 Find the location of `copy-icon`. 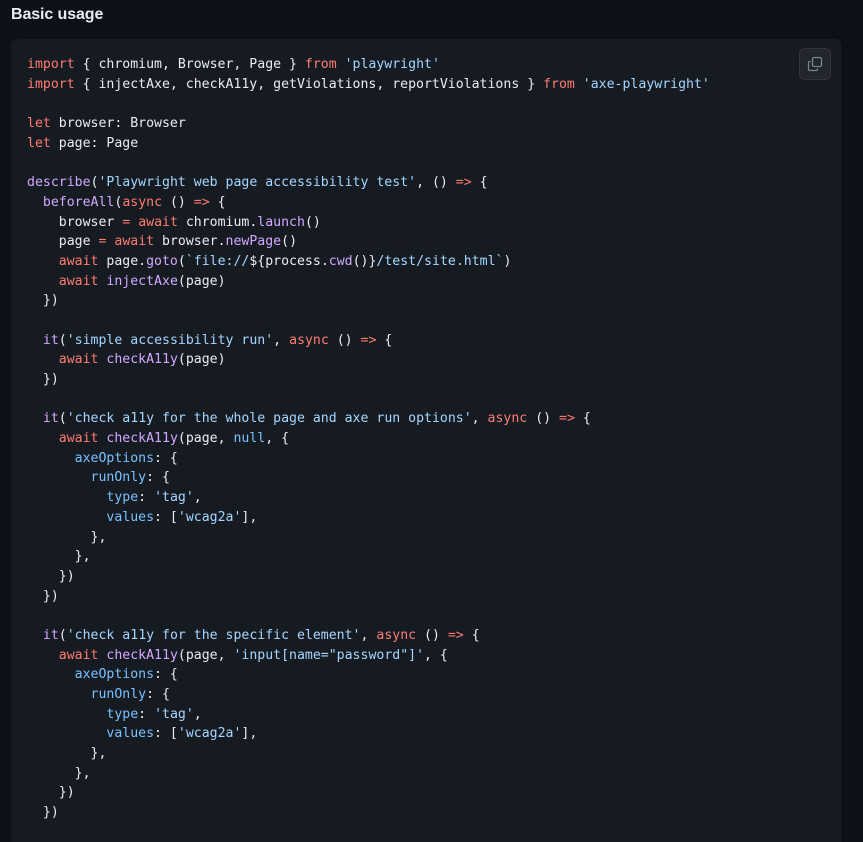

copy-icon is located at coordinates (815, 64).